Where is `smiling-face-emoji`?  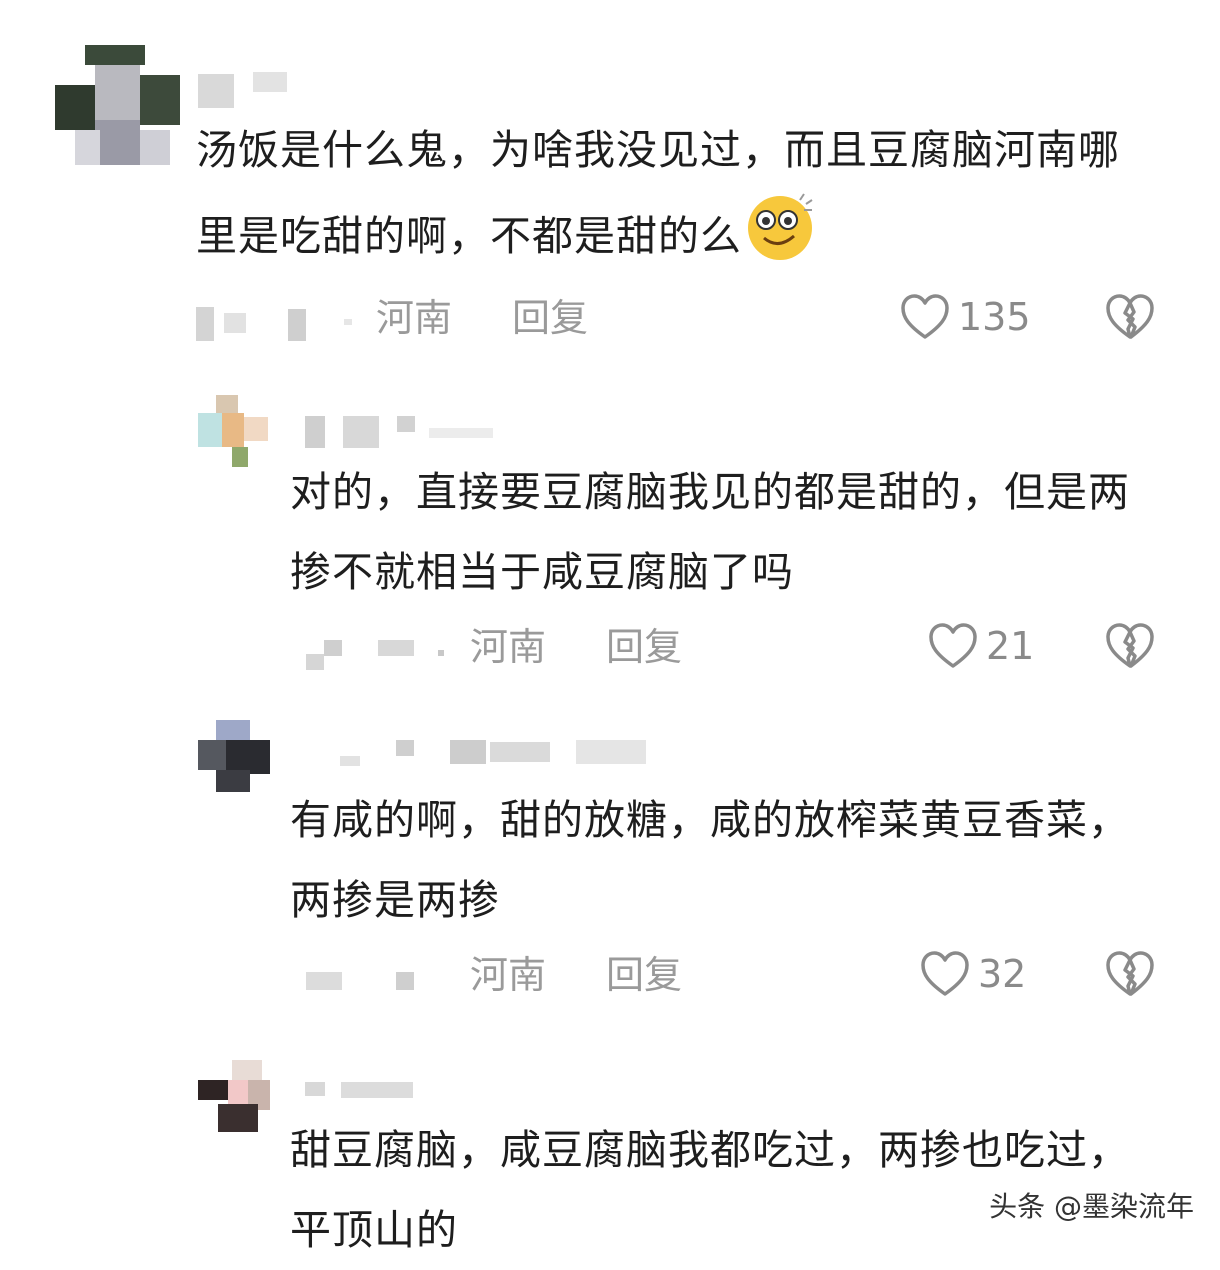
smiling-face-emoji is located at coordinates (780, 226).